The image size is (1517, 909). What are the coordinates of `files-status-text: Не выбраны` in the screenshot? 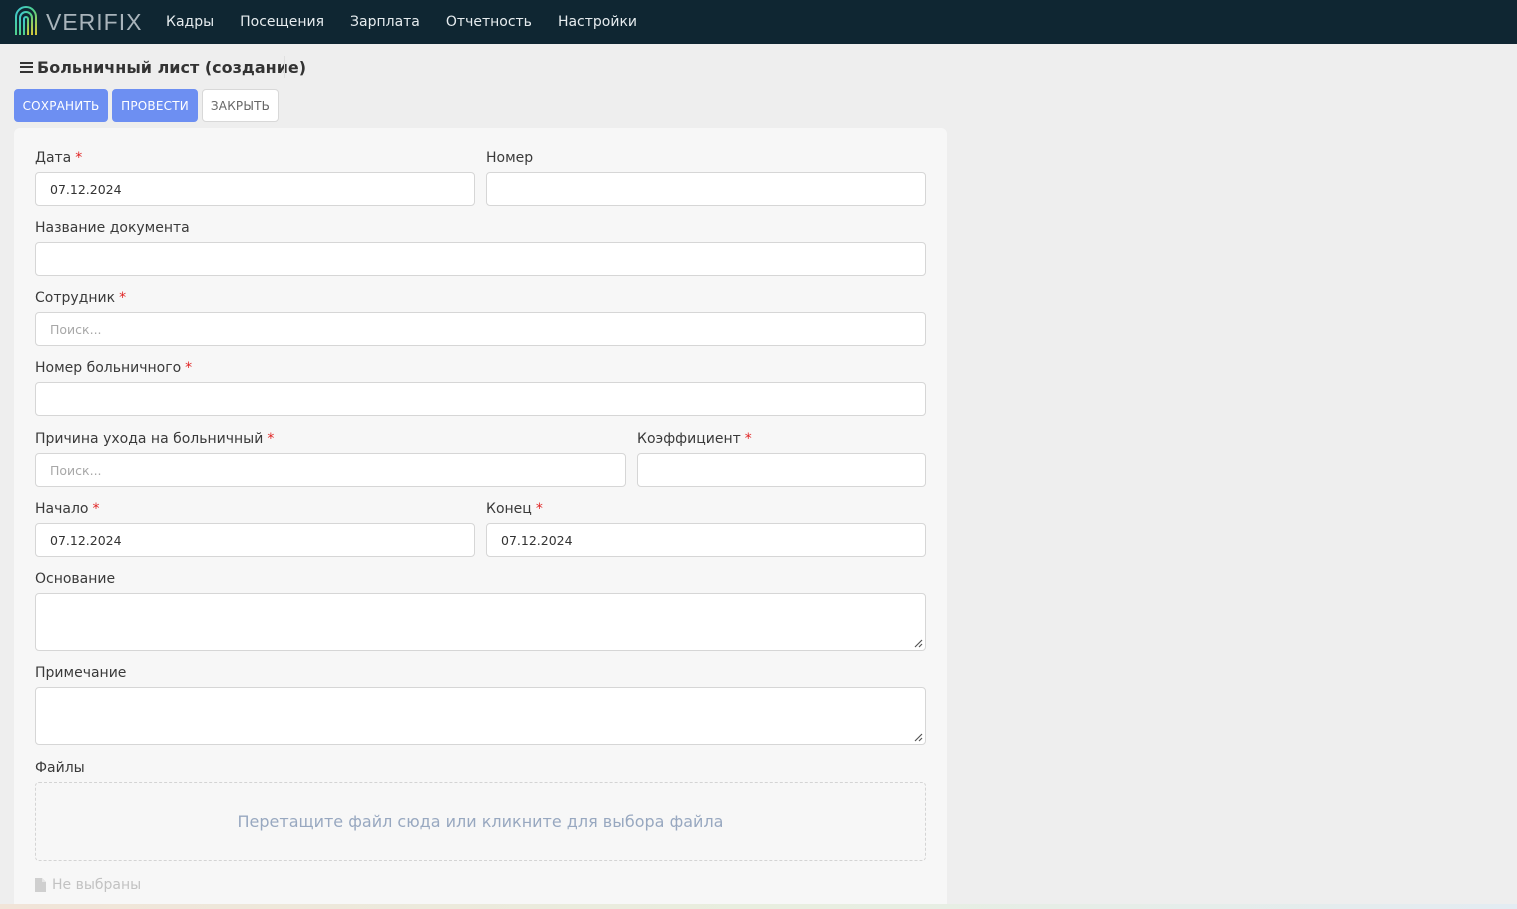 It's located at (97, 885).